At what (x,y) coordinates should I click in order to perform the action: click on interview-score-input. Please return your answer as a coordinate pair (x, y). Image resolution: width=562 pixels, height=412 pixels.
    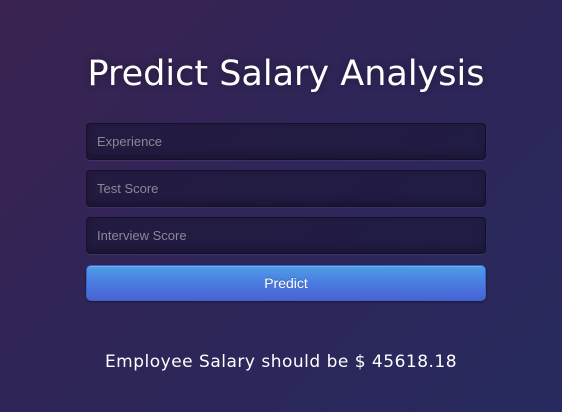
    Looking at the image, I should click on (286, 235).